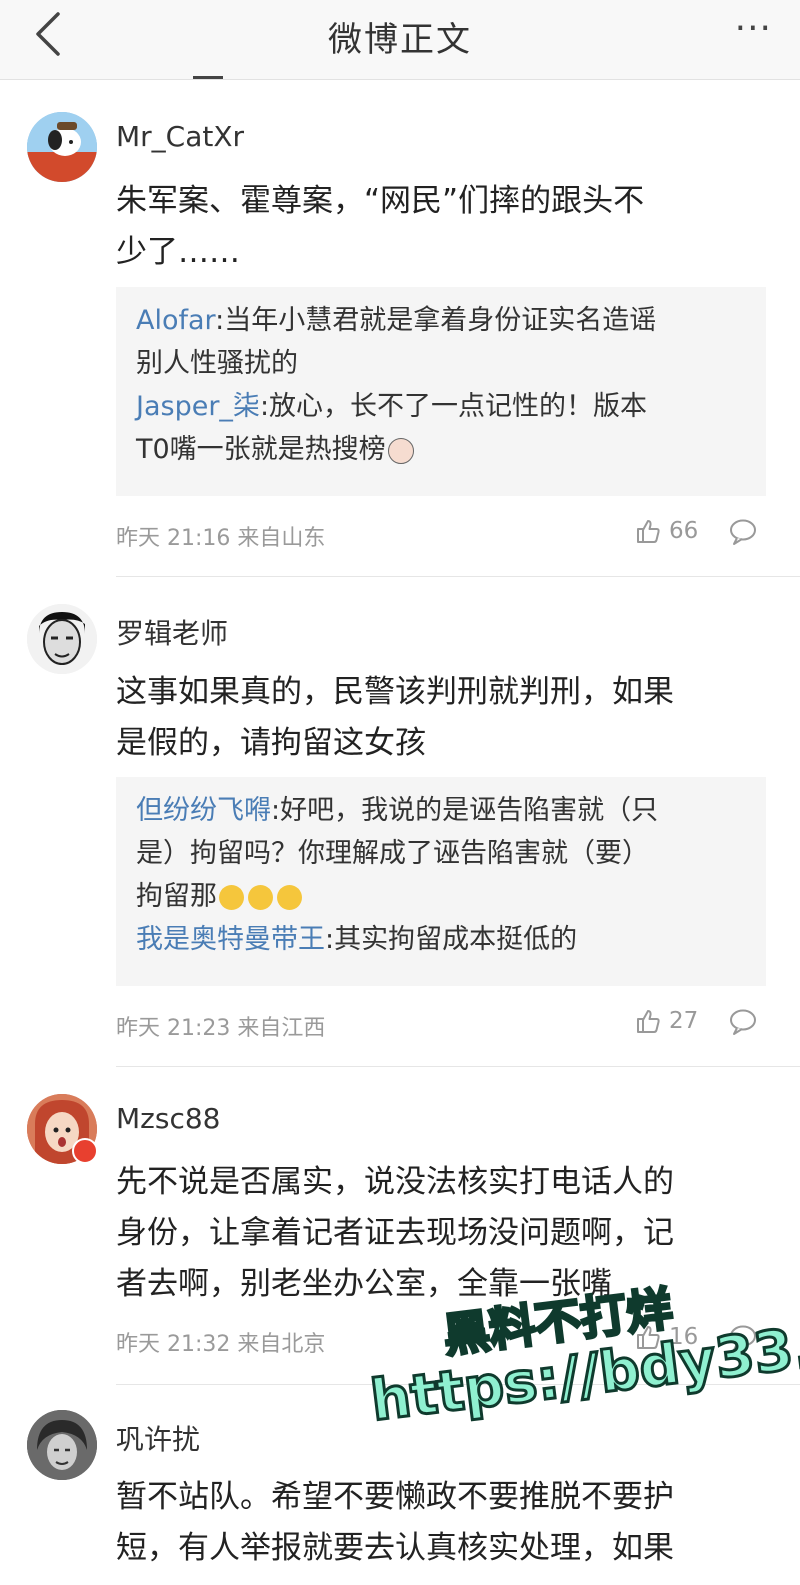 The height and width of the screenshot is (1585, 800). What do you see at coordinates (451, 939) in the screenshot?
I see `reply-text: :其实拘留成本挺低的` at bounding box center [451, 939].